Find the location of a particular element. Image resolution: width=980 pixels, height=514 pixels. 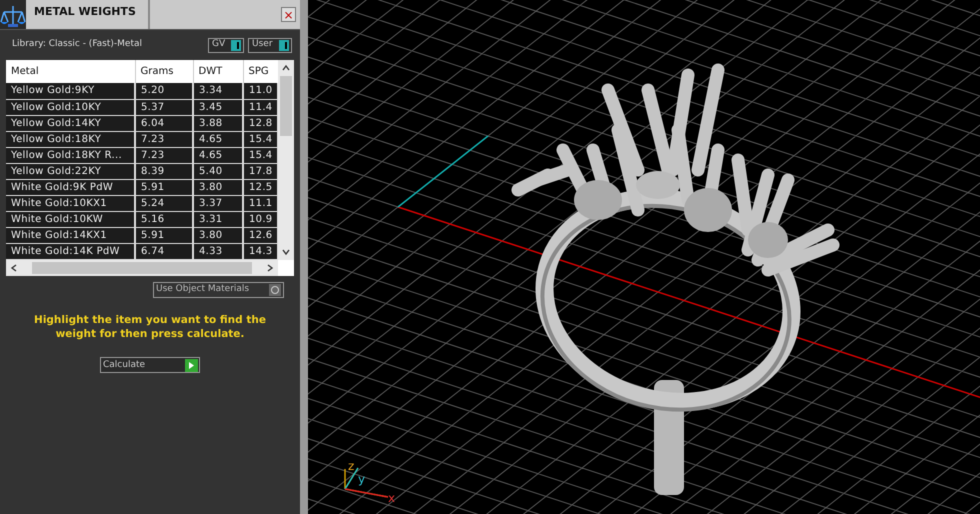

table-cell: 12.6 is located at coordinates (260, 235).